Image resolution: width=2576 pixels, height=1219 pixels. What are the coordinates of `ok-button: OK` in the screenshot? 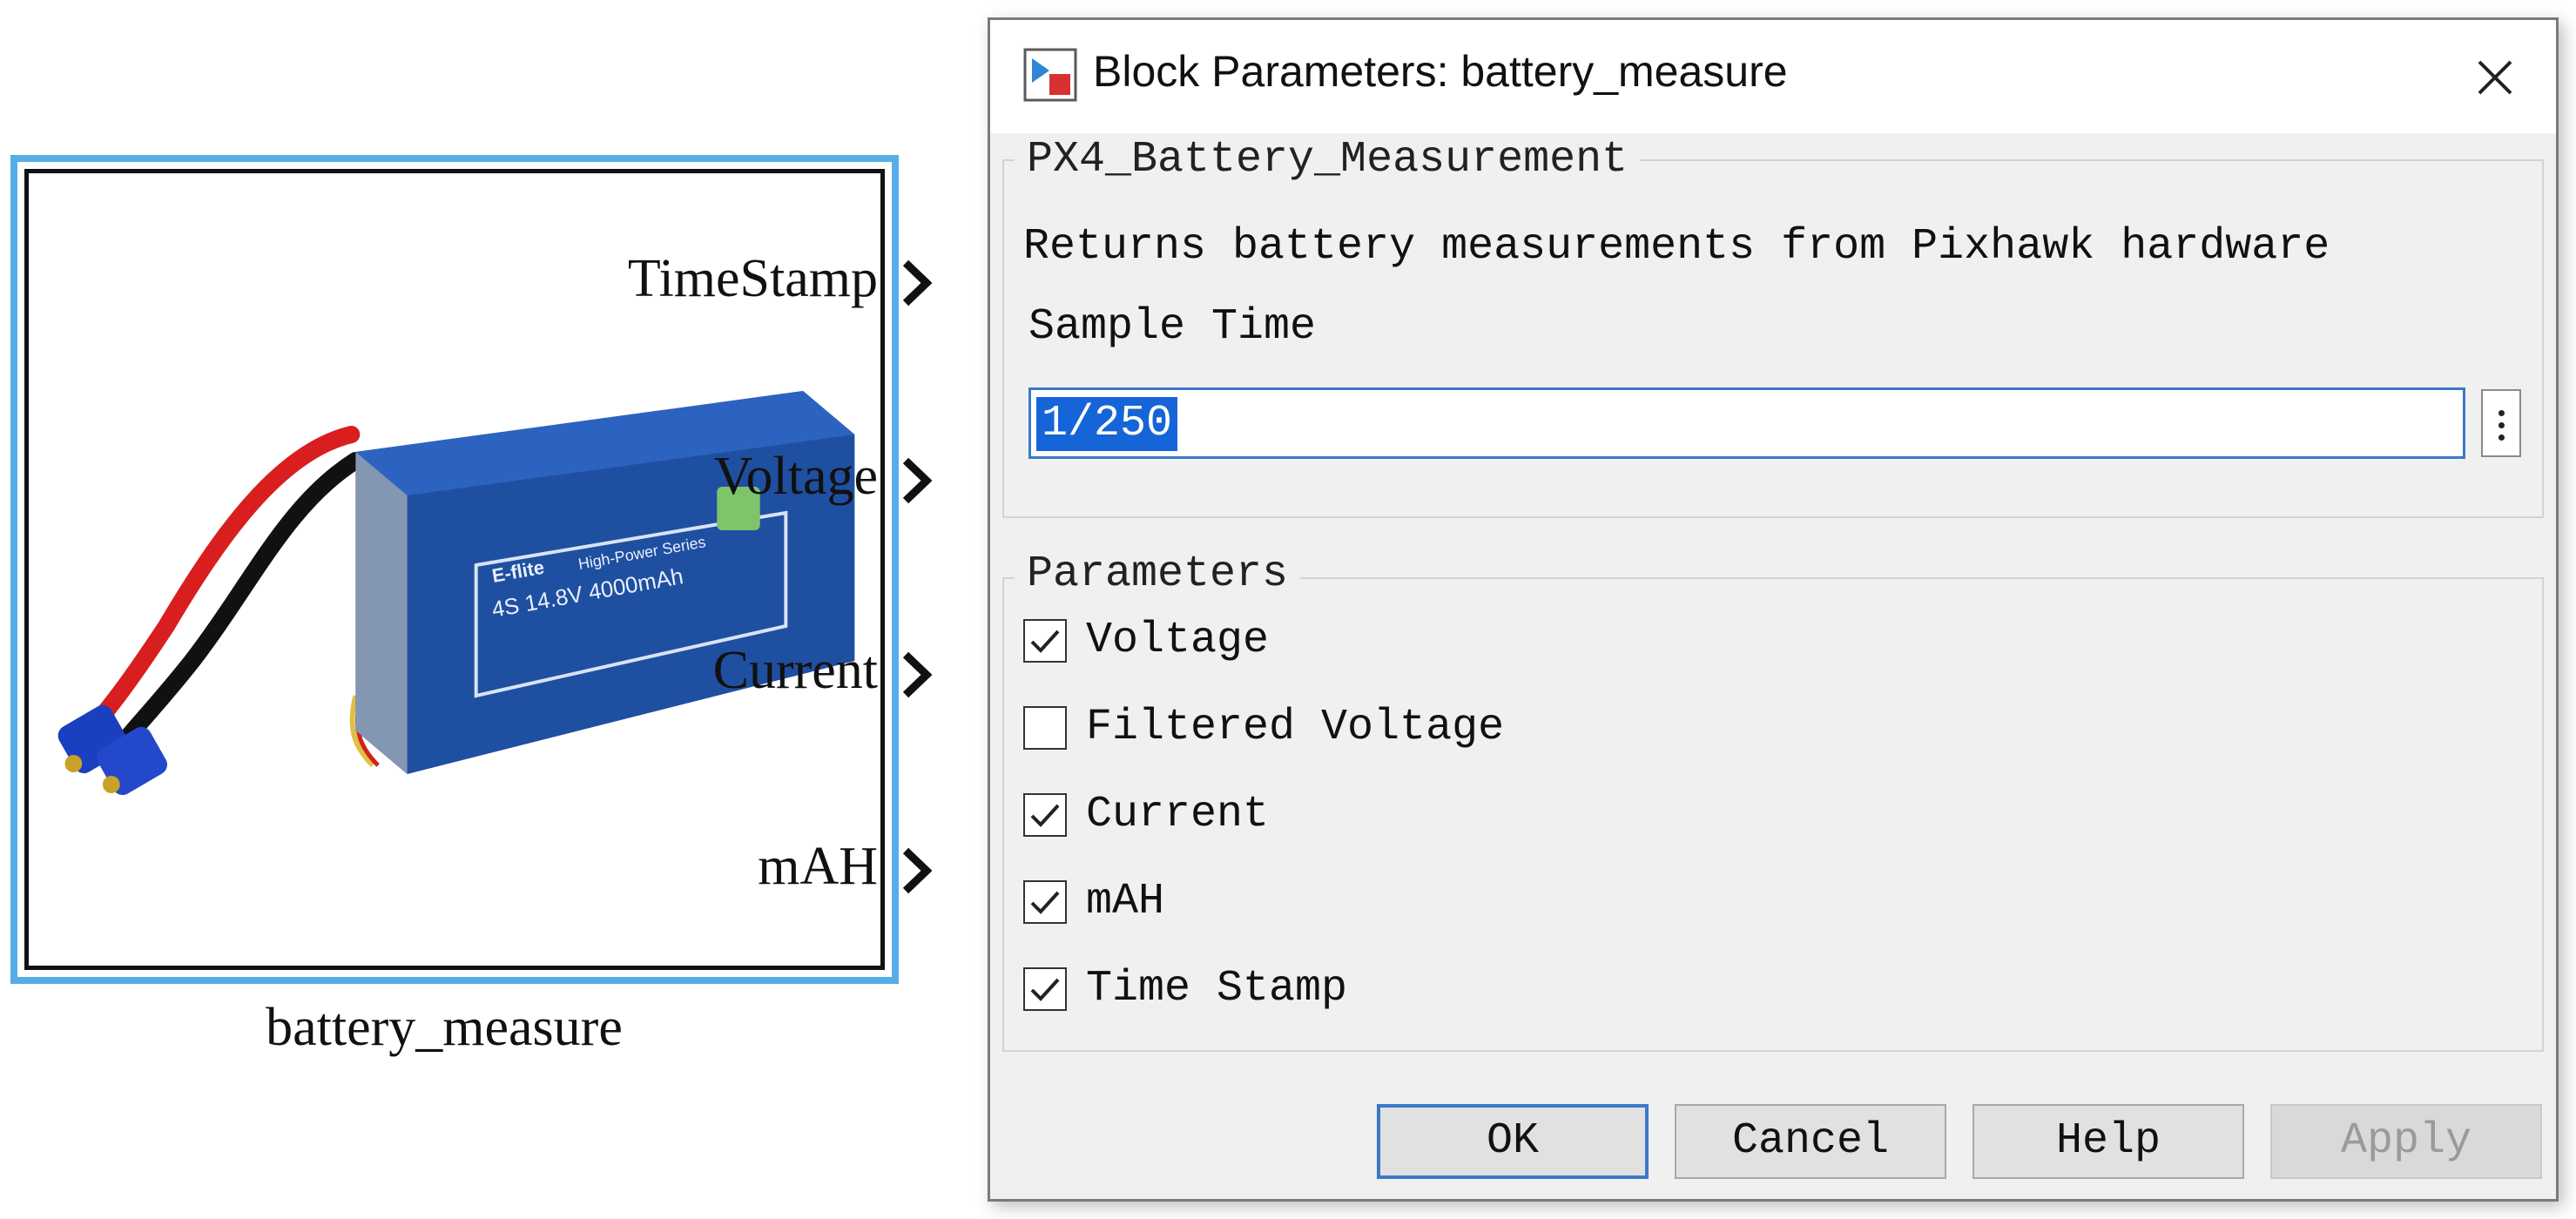 It's located at (1513, 1141).